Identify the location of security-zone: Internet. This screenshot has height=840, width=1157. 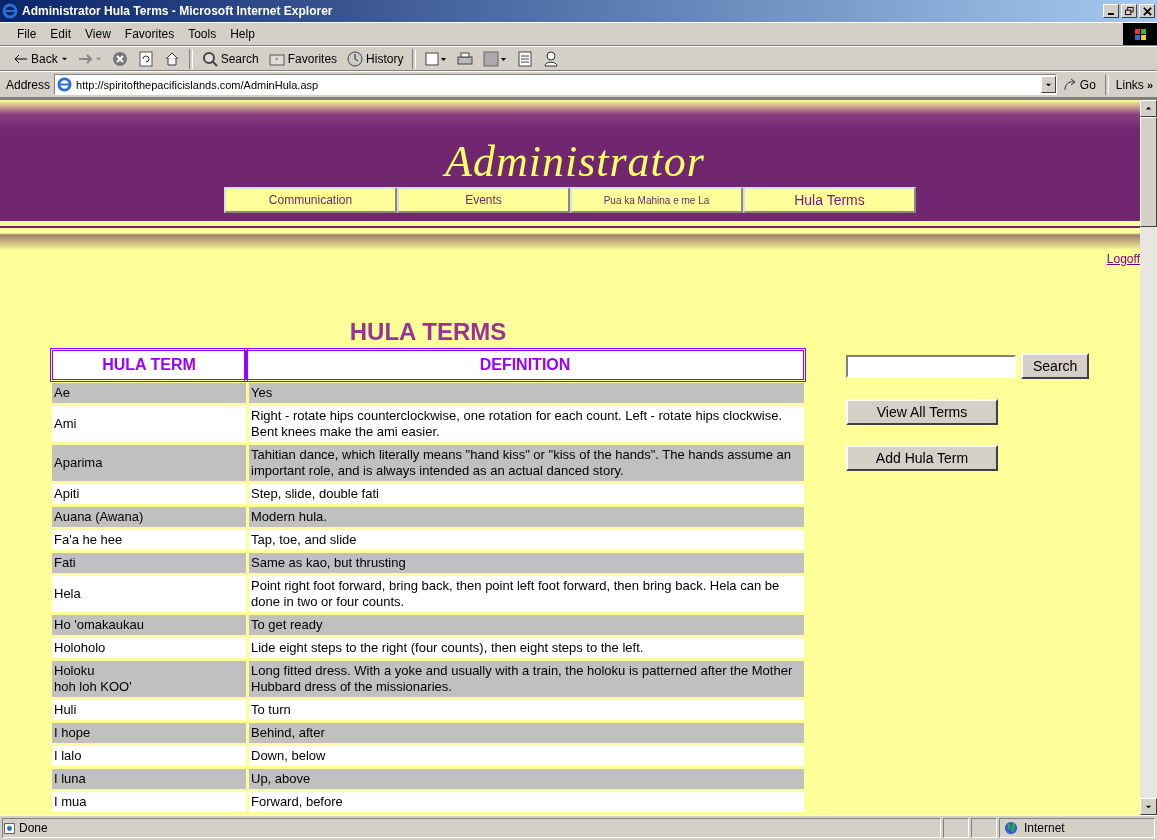
(1077, 828).